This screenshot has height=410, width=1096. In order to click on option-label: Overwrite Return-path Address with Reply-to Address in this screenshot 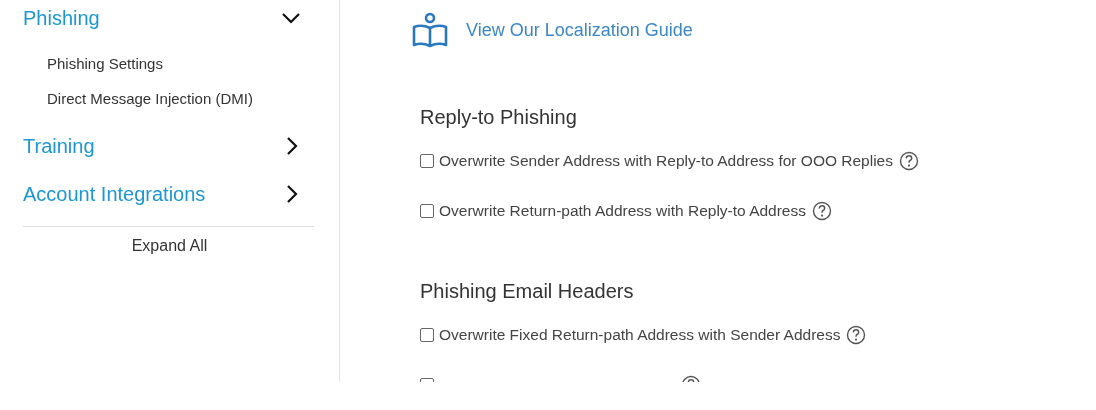, I will do `click(622, 211)`.